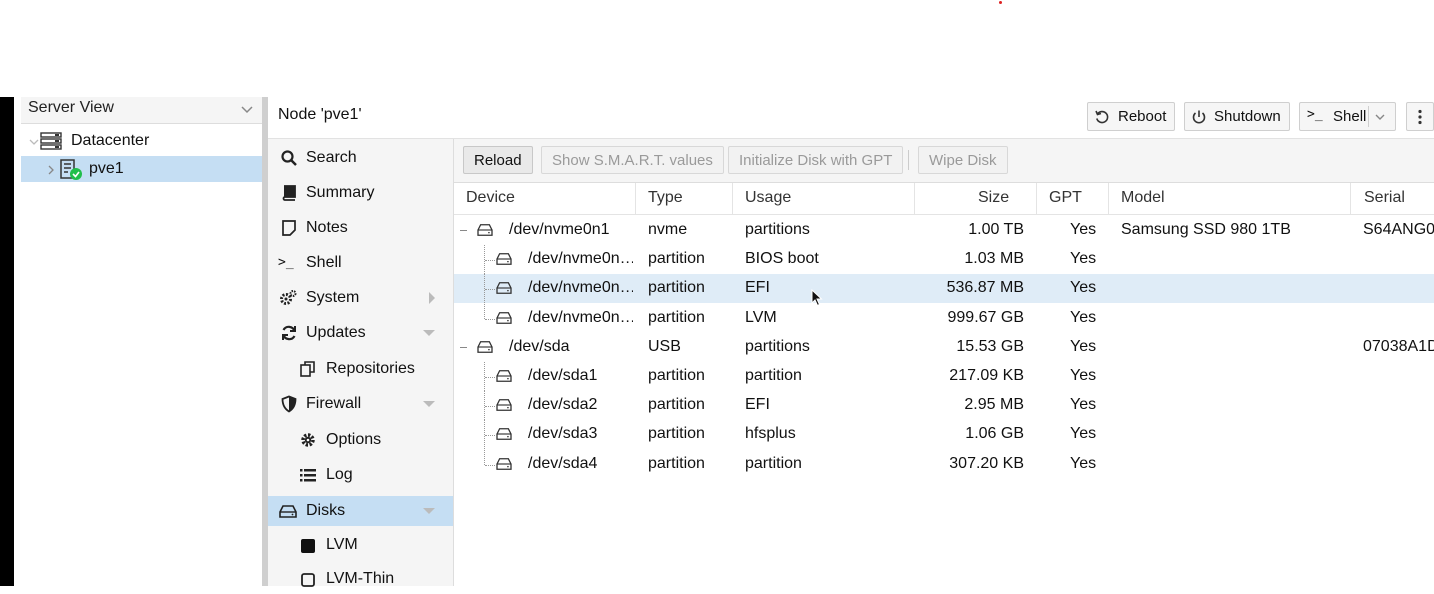 The width and height of the screenshot is (1434, 594). I want to click on cell-usage: EFI, so click(757, 405).